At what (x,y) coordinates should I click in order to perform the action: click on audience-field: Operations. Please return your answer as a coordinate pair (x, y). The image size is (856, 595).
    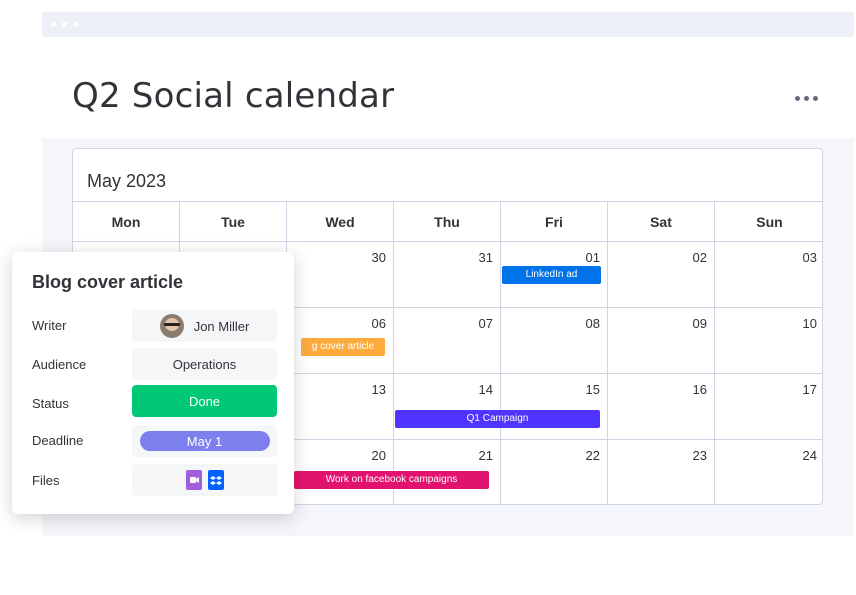
    Looking at the image, I should click on (204, 364).